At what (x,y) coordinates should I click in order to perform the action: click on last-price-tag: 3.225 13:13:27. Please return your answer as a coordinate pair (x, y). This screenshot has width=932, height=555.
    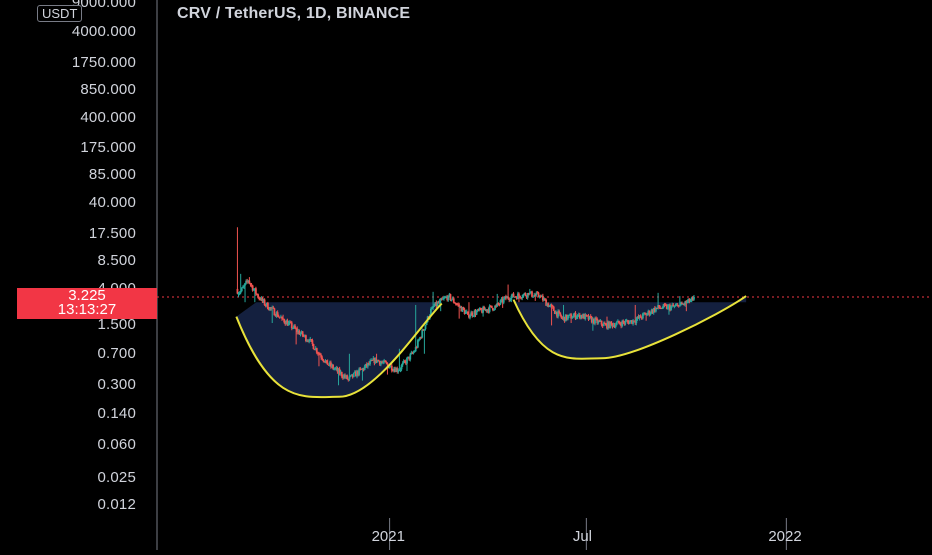
    Looking at the image, I should click on (87, 303).